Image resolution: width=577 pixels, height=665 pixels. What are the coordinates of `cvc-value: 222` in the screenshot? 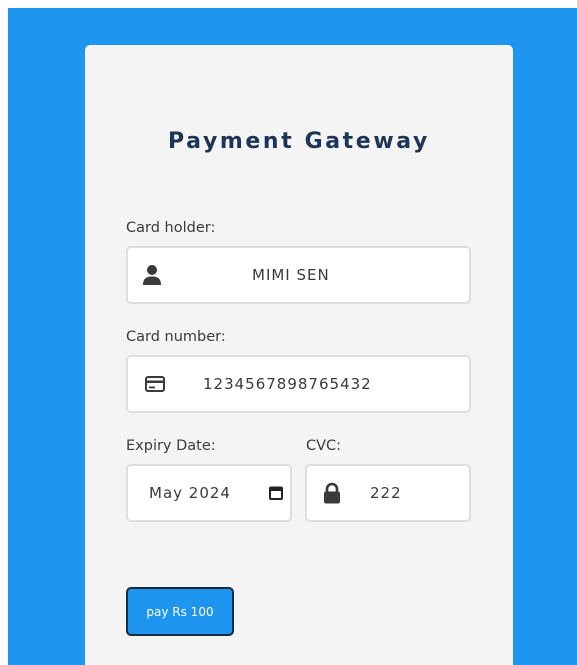 It's located at (386, 493).